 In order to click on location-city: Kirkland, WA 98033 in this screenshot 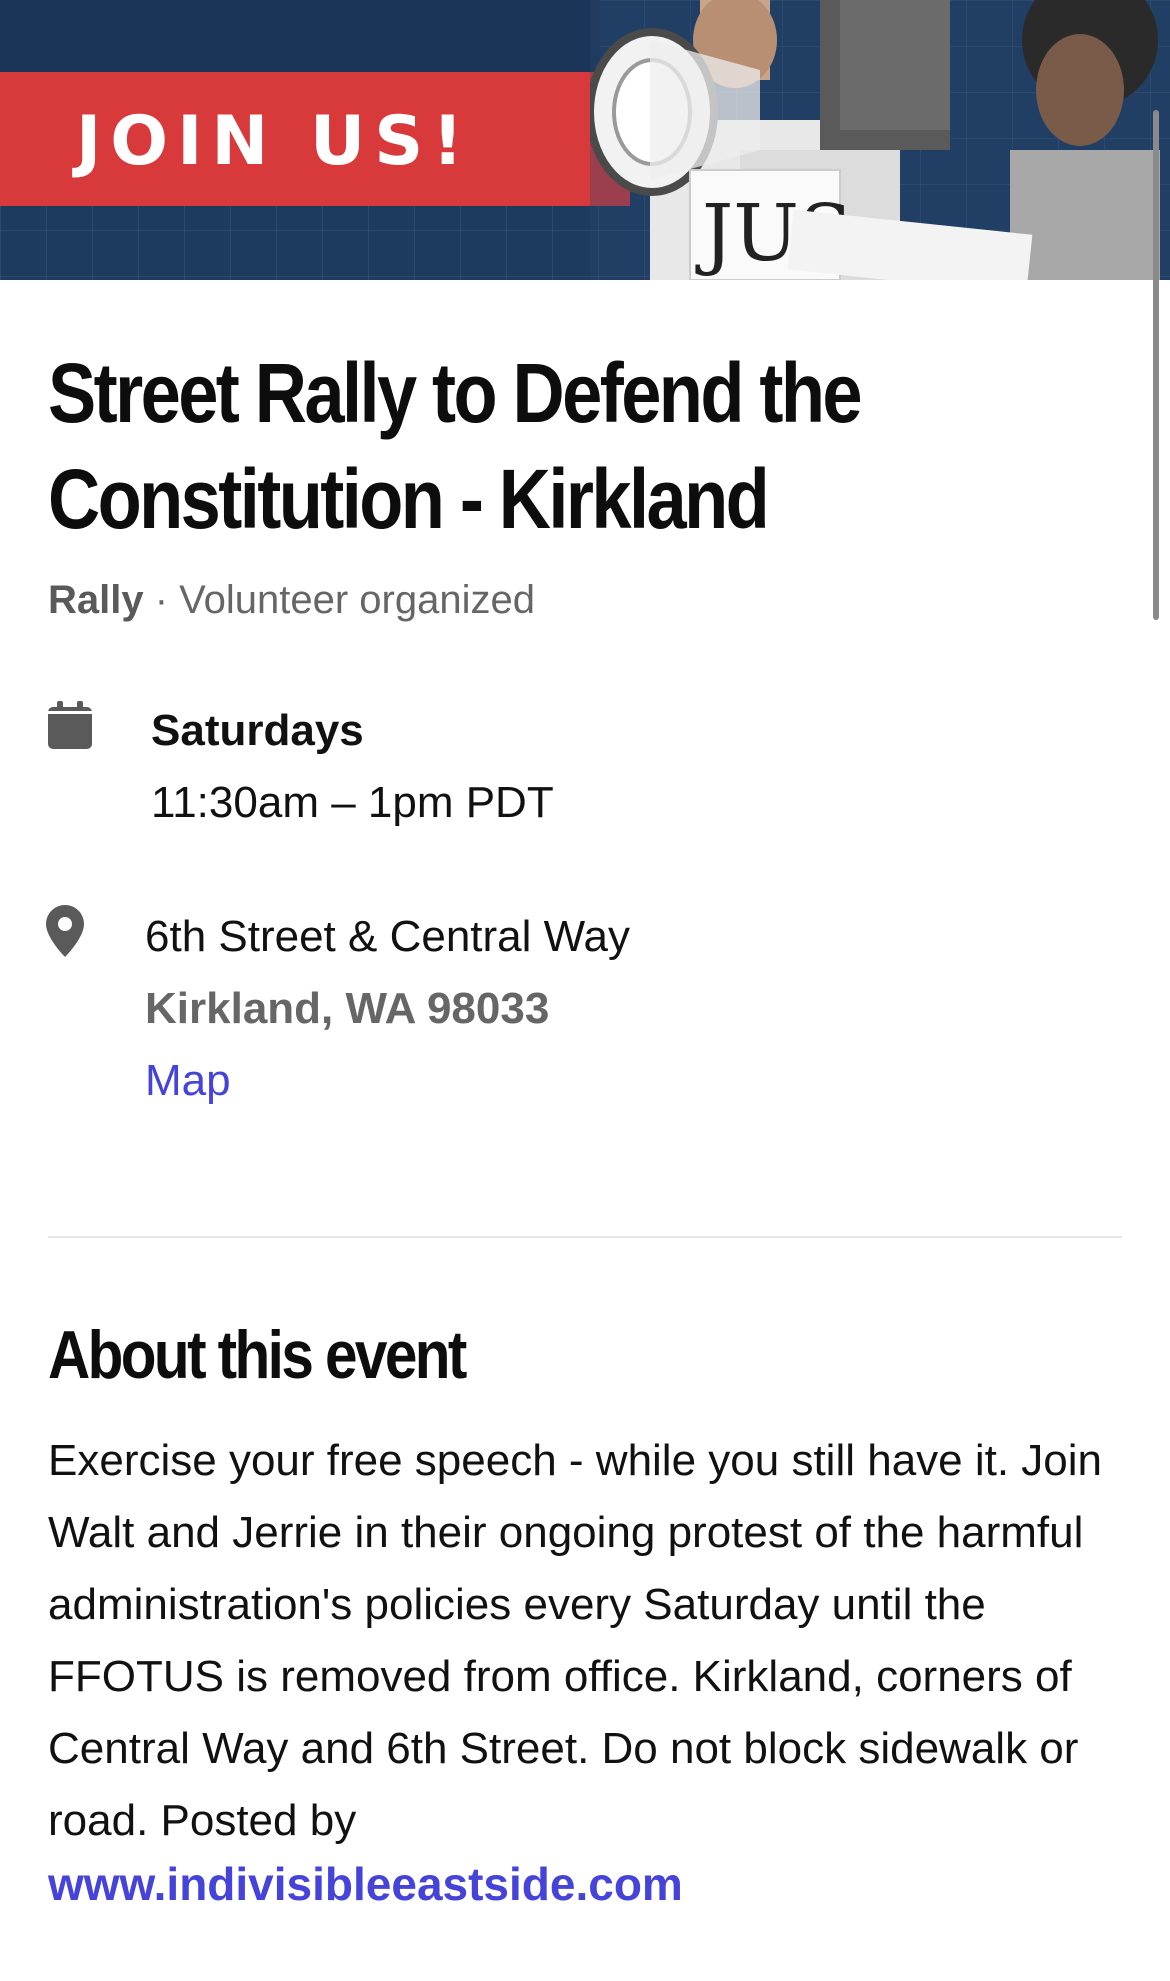, I will do `click(347, 1008)`.